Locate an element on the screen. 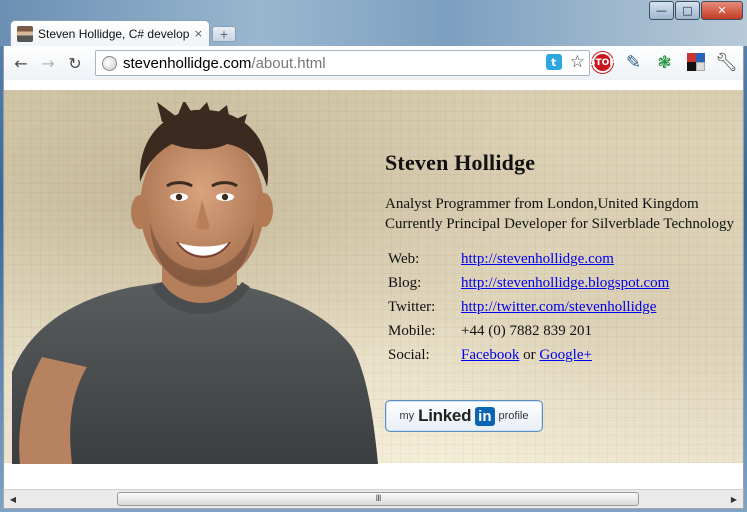 This screenshot has width=747, height=512. table-row: Mobile: +44 (0) 7882 839 201 is located at coordinates (527, 331).